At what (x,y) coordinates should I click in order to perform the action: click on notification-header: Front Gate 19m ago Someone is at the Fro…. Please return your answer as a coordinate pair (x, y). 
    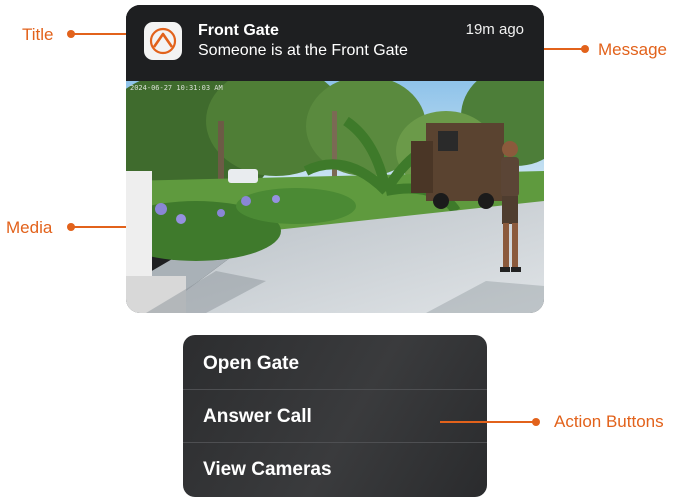
    Looking at the image, I should click on (335, 43).